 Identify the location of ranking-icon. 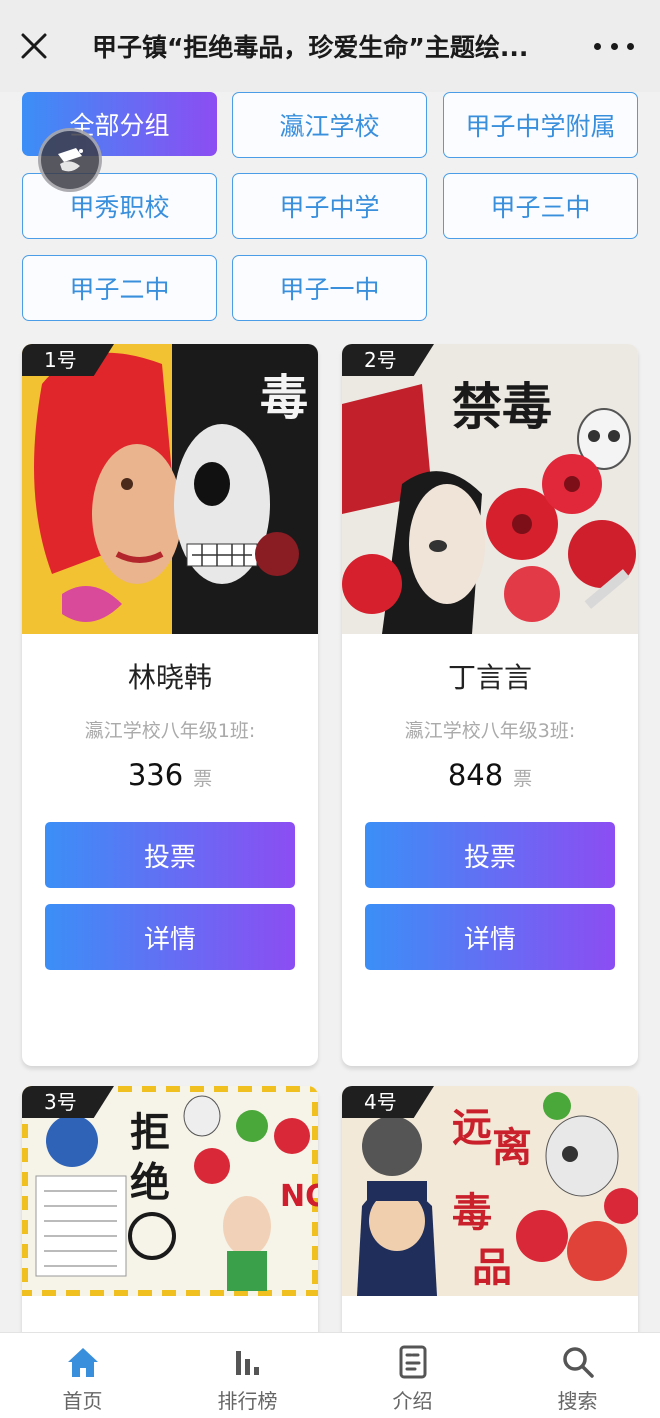
(247, 1363).